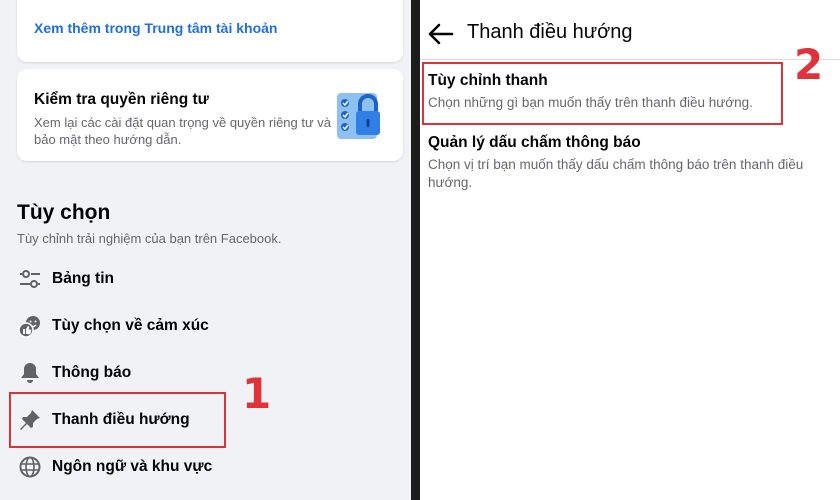 The image size is (840, 500). Describe the element at coordinates (207, 279) in the screenshot. I see `menu-item-news-feed: Bảng tin` at that location.